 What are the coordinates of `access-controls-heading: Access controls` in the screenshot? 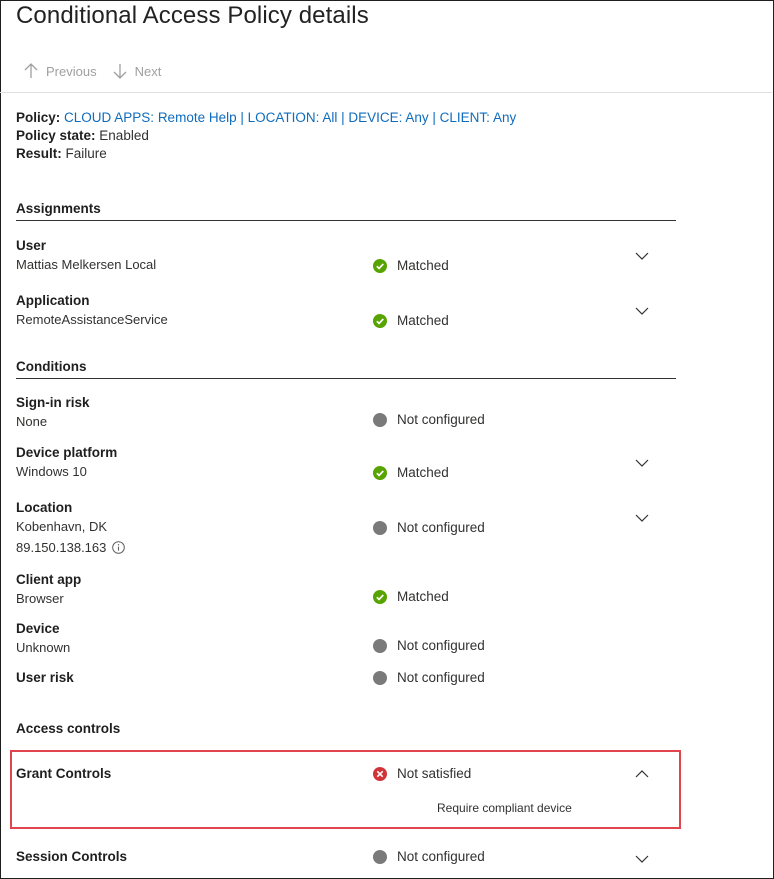 It's located at (68, 728).